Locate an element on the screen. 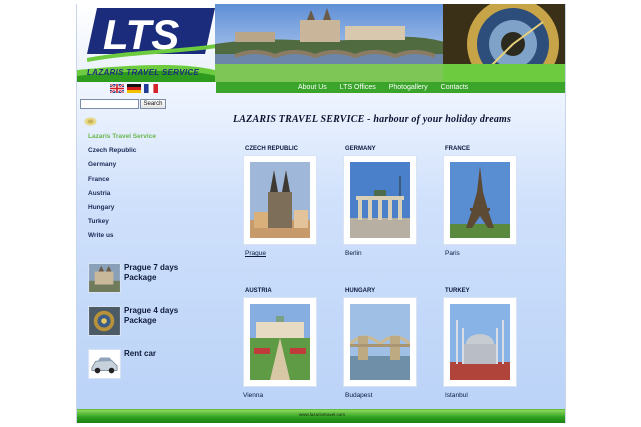  stamp-istanbul is located at coordinates (480, 342).